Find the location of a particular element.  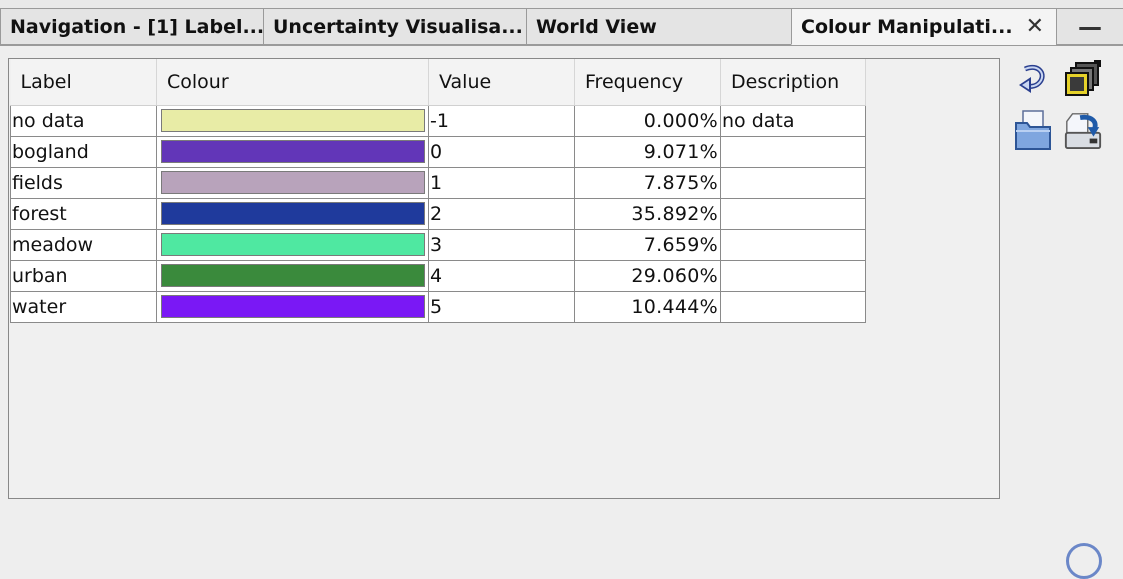

refresh-icon is located at coordinates (1033, 80).